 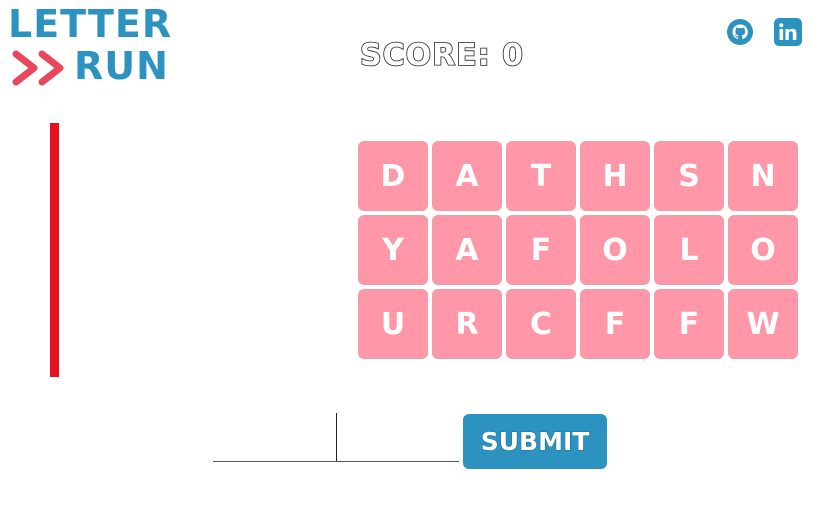 What do you see at coordinates (38, 68) in the screenshot?
I see `double-chevron-right-icon` at bounding box center [38, 68].